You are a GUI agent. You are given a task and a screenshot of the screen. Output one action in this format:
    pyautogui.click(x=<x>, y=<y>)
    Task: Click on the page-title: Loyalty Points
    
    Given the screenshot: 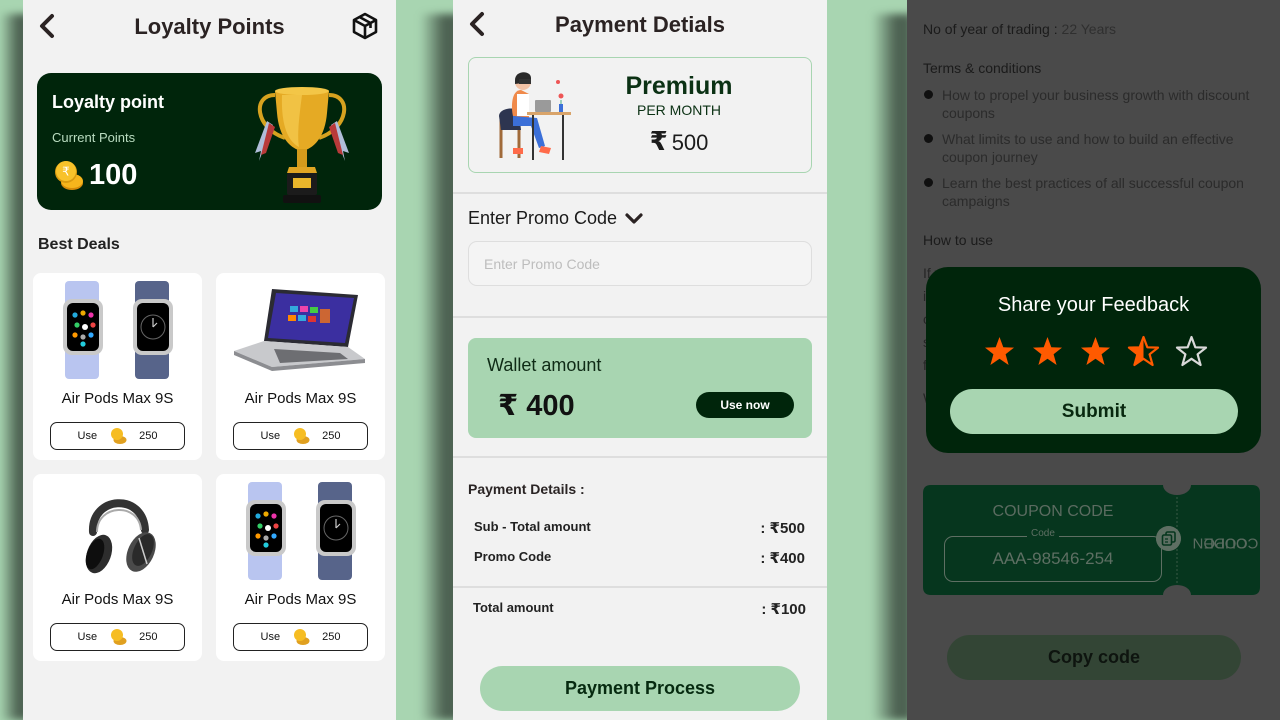 What is the action you would take?
    pyautogui.click(x=209, y=26)
    